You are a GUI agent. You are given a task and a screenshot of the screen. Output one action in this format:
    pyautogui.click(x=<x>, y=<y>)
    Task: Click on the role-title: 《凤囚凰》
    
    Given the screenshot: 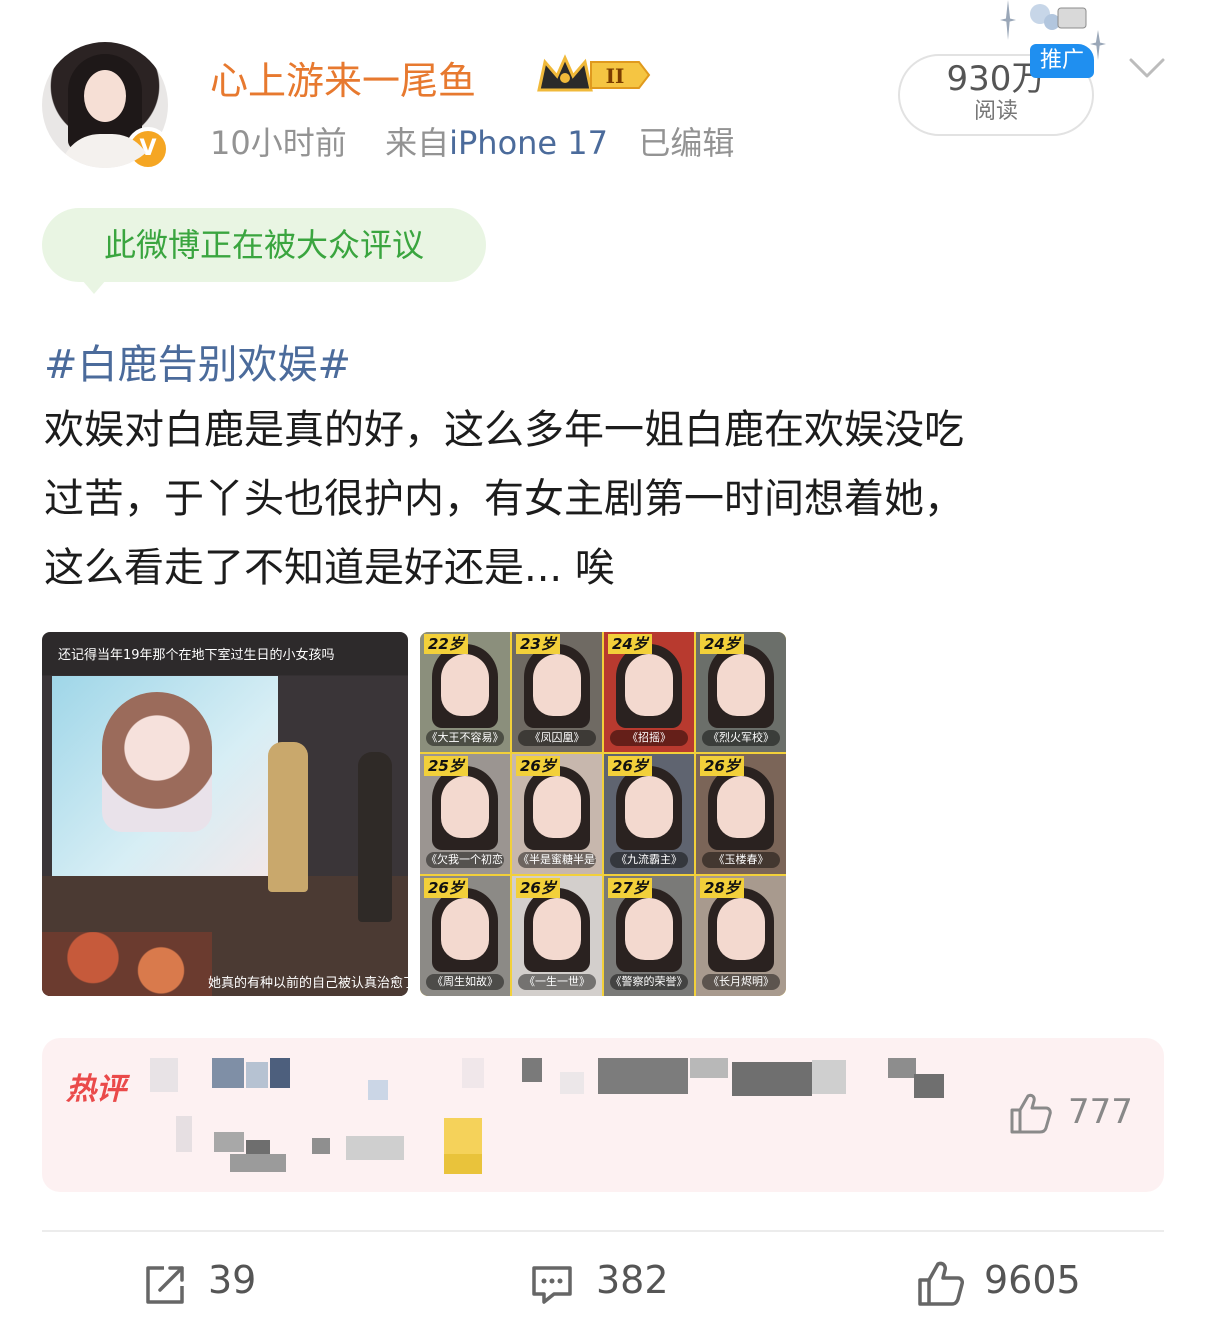 What is the action you would take?
    pyautogui.click(x=557, y=738)
    